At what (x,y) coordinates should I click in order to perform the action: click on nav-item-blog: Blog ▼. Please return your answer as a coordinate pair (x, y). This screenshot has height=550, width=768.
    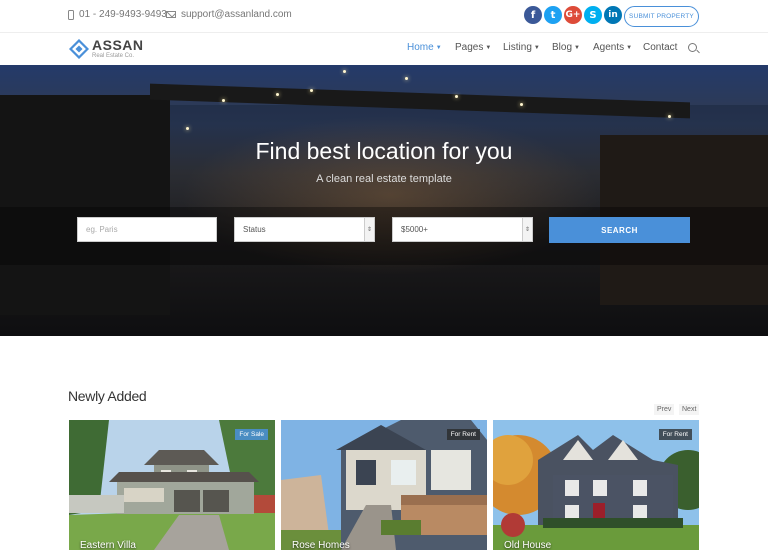
    Looking at the image, I should click on (566, 47).